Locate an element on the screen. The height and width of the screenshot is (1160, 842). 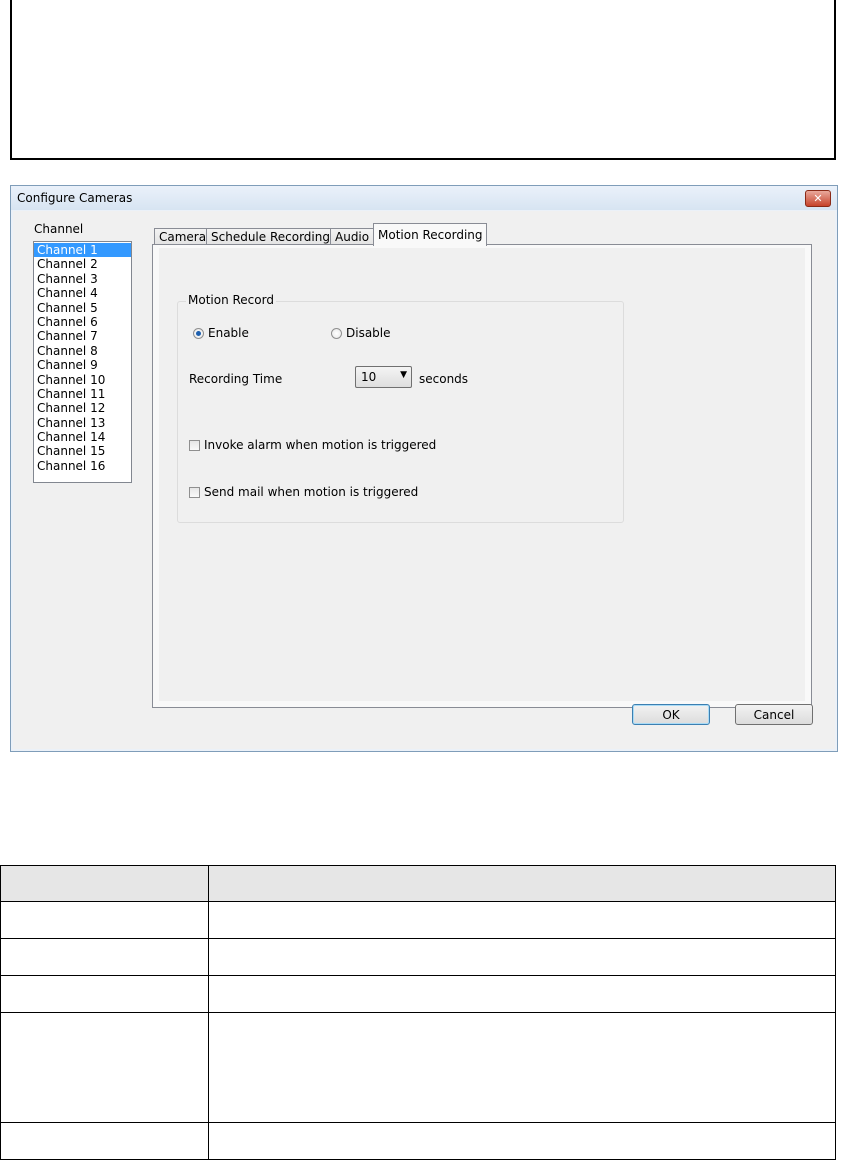
tab-schedule-recording: Schedule Recording is located at coordinates (268, 236).